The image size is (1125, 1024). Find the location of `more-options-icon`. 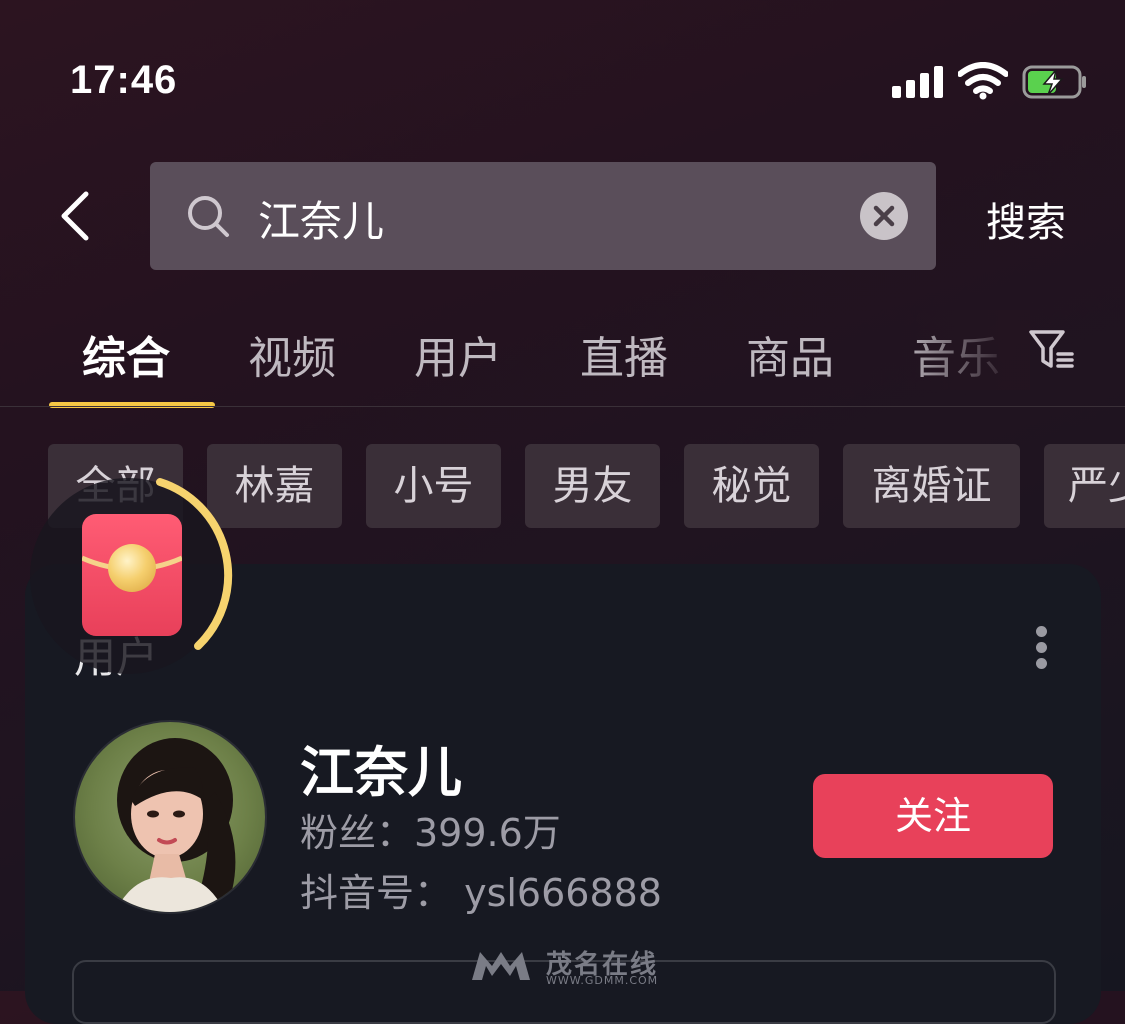

more-options-icon is located at coordinates (1042, 648).